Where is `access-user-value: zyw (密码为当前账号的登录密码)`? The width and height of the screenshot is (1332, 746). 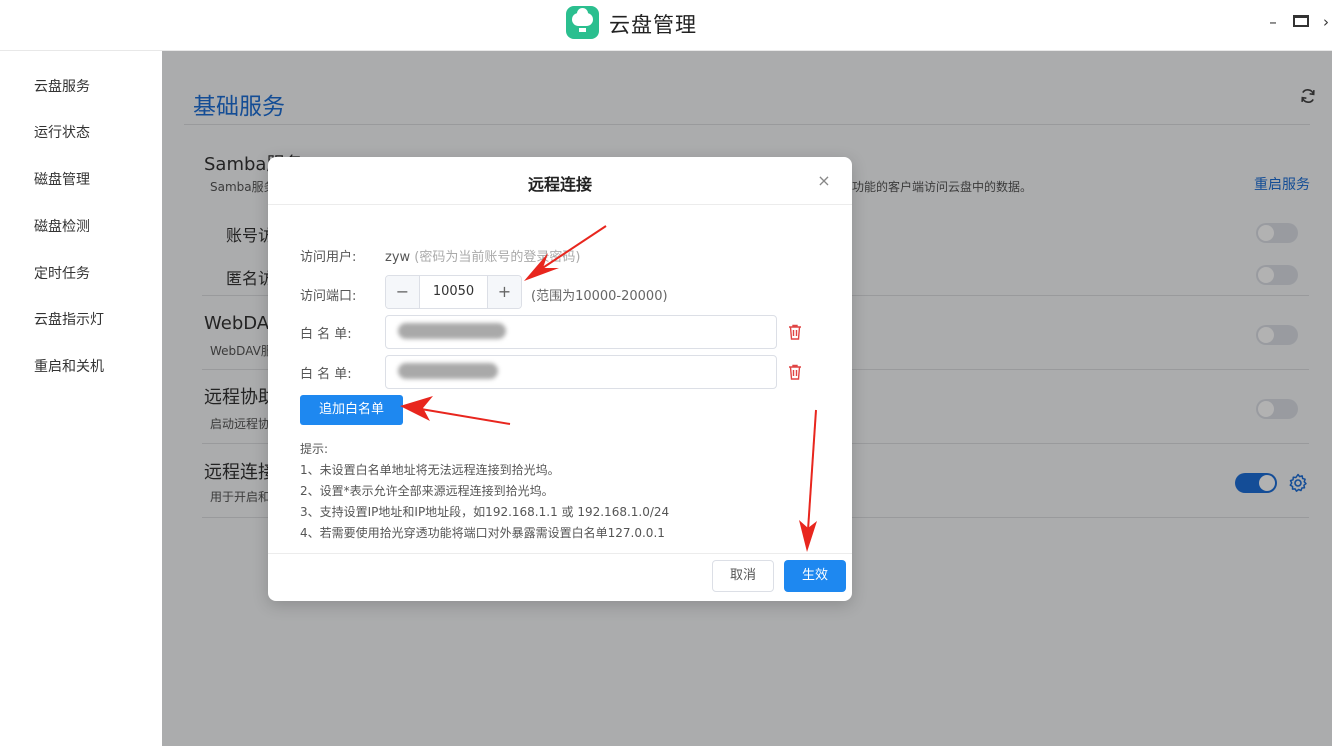 access-user-value: zyw (密码为当前账号的登录密码) is located at coordinates (482, 255).